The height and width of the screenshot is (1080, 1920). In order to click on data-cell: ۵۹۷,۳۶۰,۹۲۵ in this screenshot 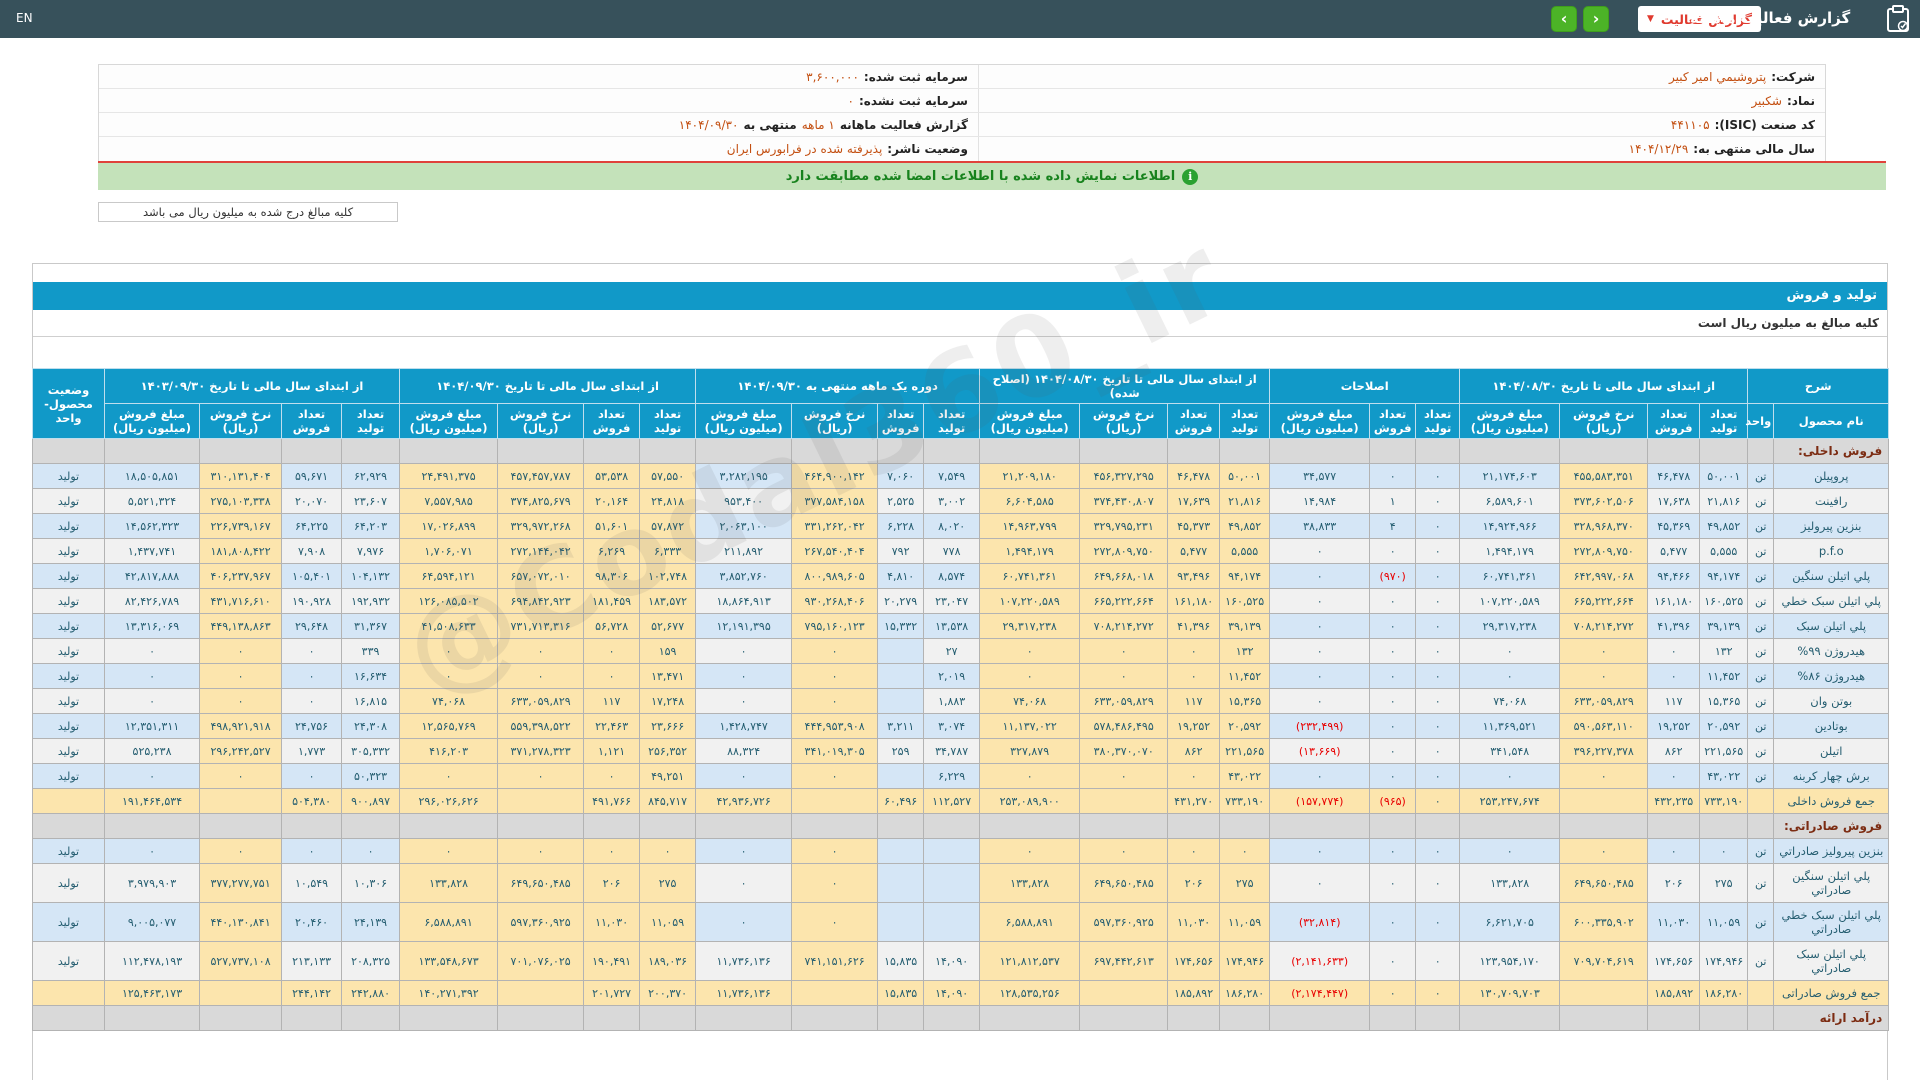, I will do `click(1124, 922)`.